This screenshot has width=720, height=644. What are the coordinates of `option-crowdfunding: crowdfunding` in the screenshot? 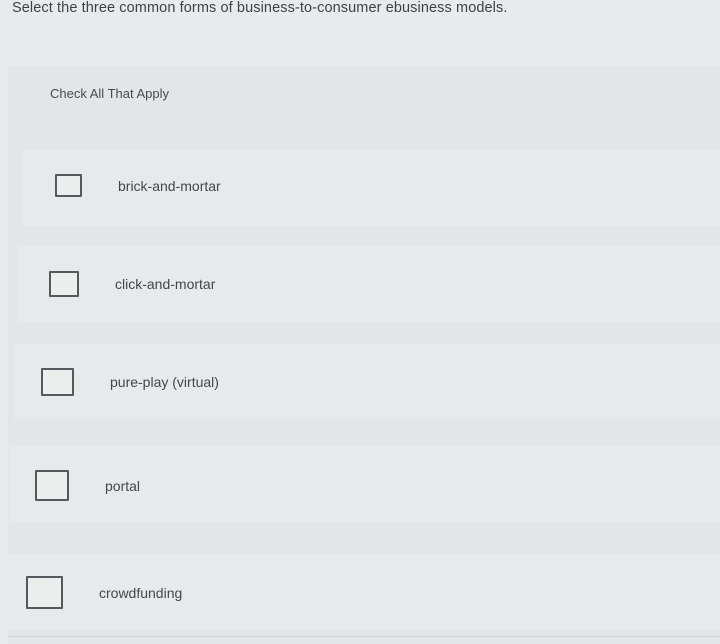 It's located at (104, 592).